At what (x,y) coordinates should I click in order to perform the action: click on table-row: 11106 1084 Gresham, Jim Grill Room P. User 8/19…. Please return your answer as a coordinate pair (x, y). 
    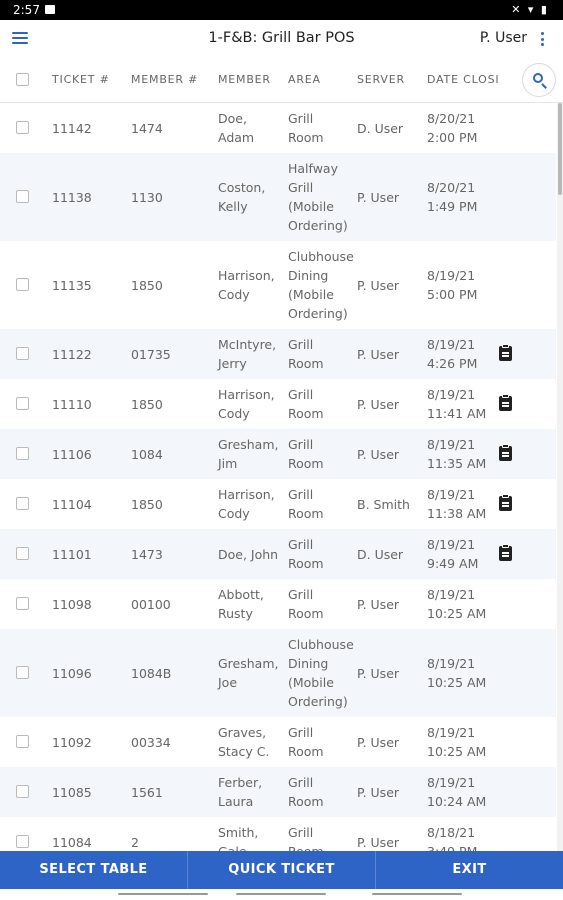
    Looking at the image, I should click on (278, 454).